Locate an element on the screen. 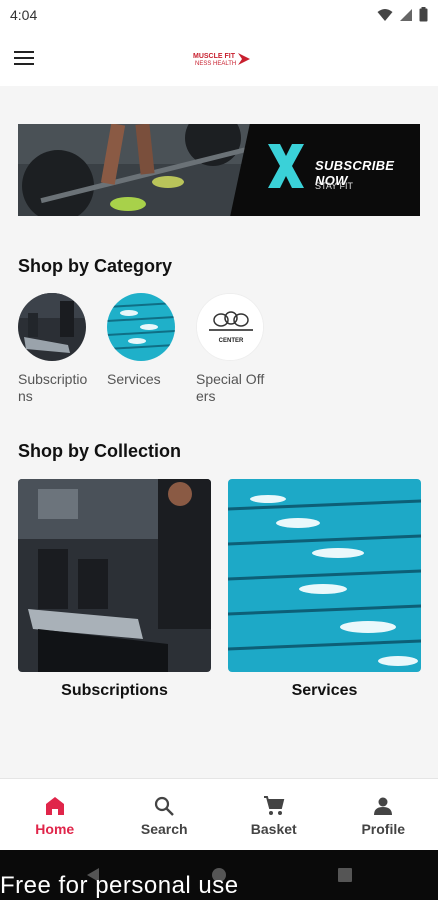 This screenshot has width=438, height=900. nav-profile: Profile is located at coordinates (383, 814).